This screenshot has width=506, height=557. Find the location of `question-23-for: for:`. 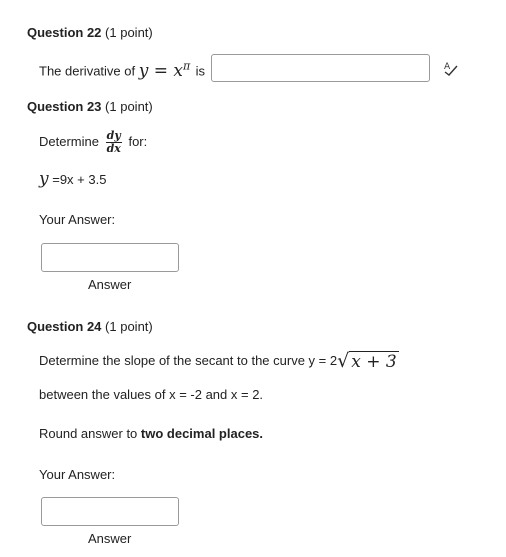

question-23-for: for: is located at coordinates (138, 141).